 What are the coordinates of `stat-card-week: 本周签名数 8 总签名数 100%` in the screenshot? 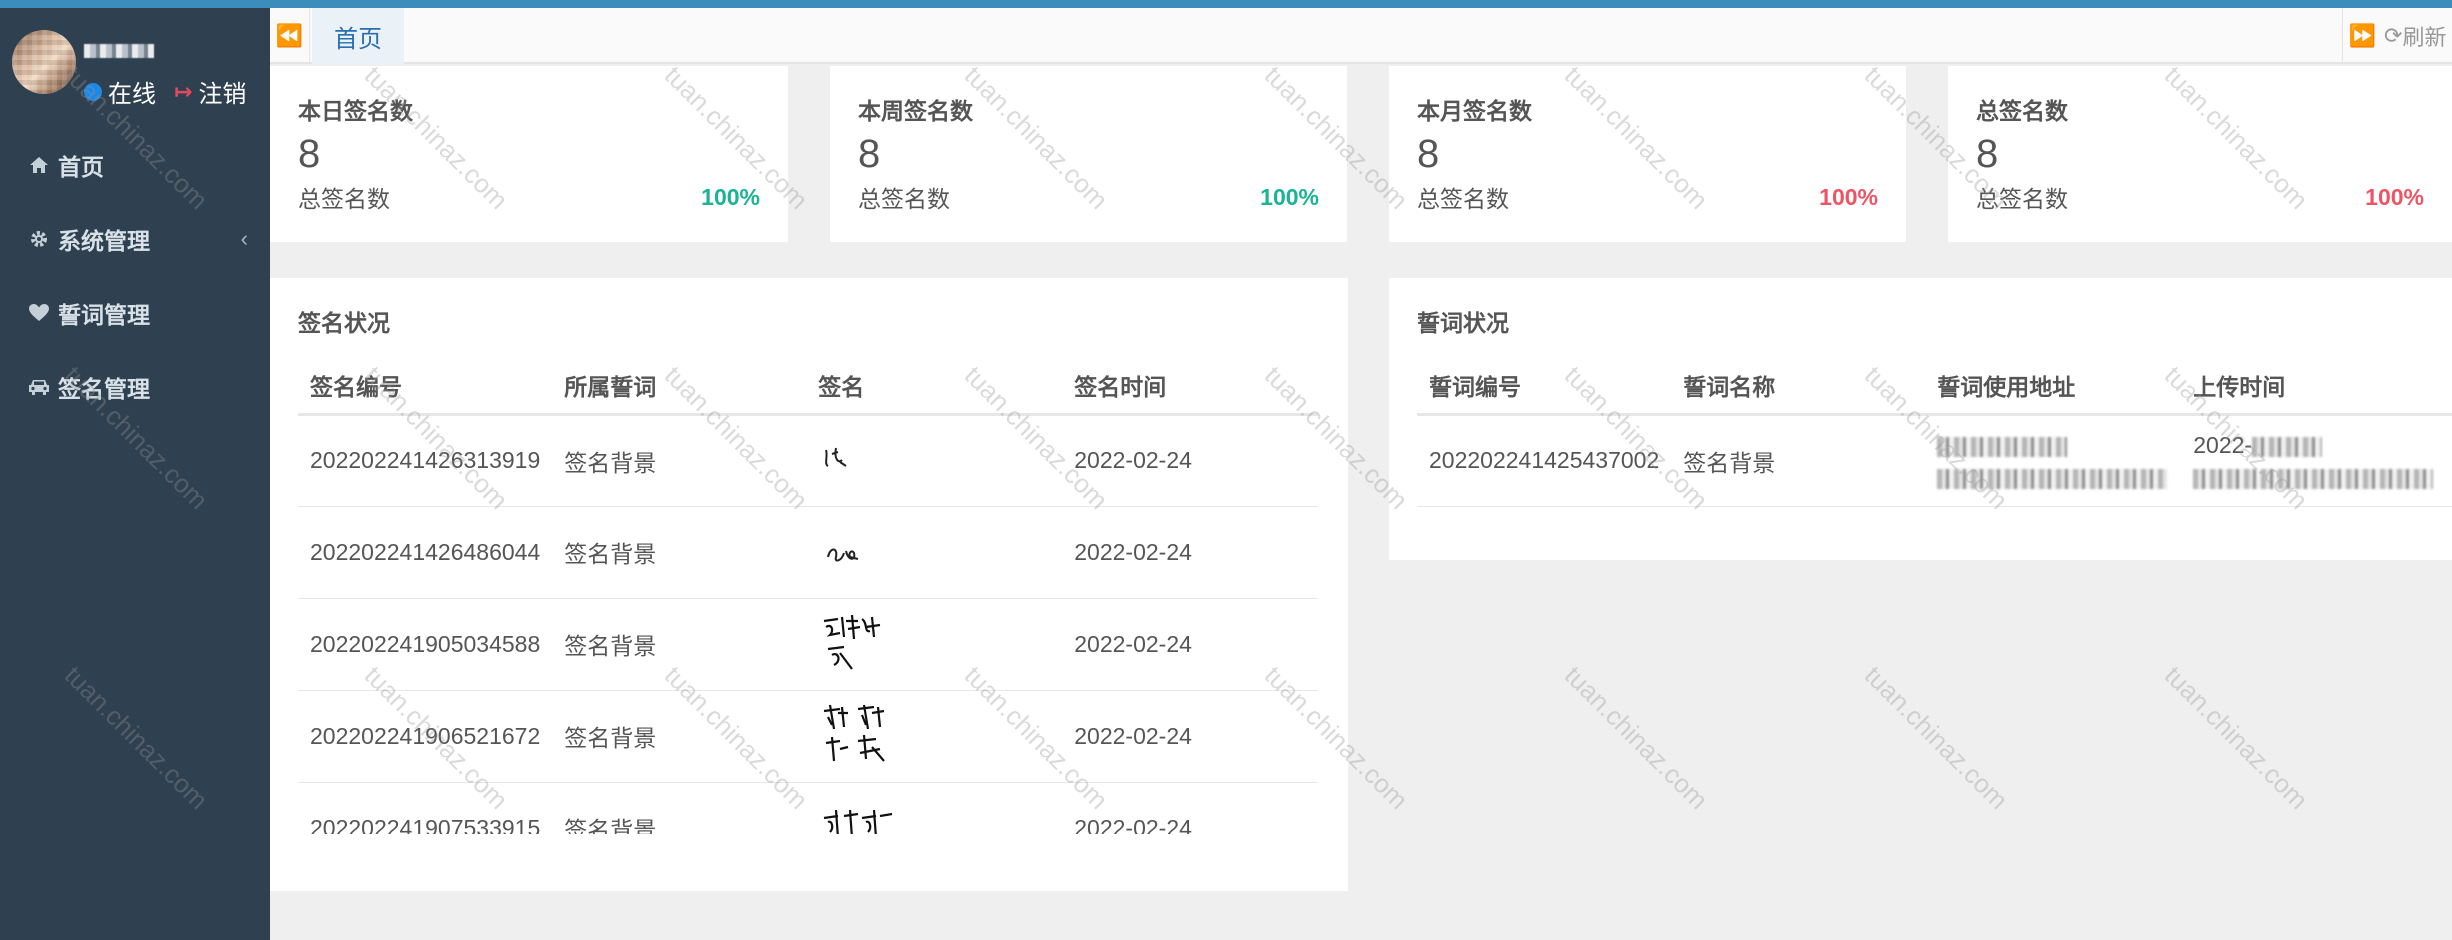 It's located at (1088, 154).